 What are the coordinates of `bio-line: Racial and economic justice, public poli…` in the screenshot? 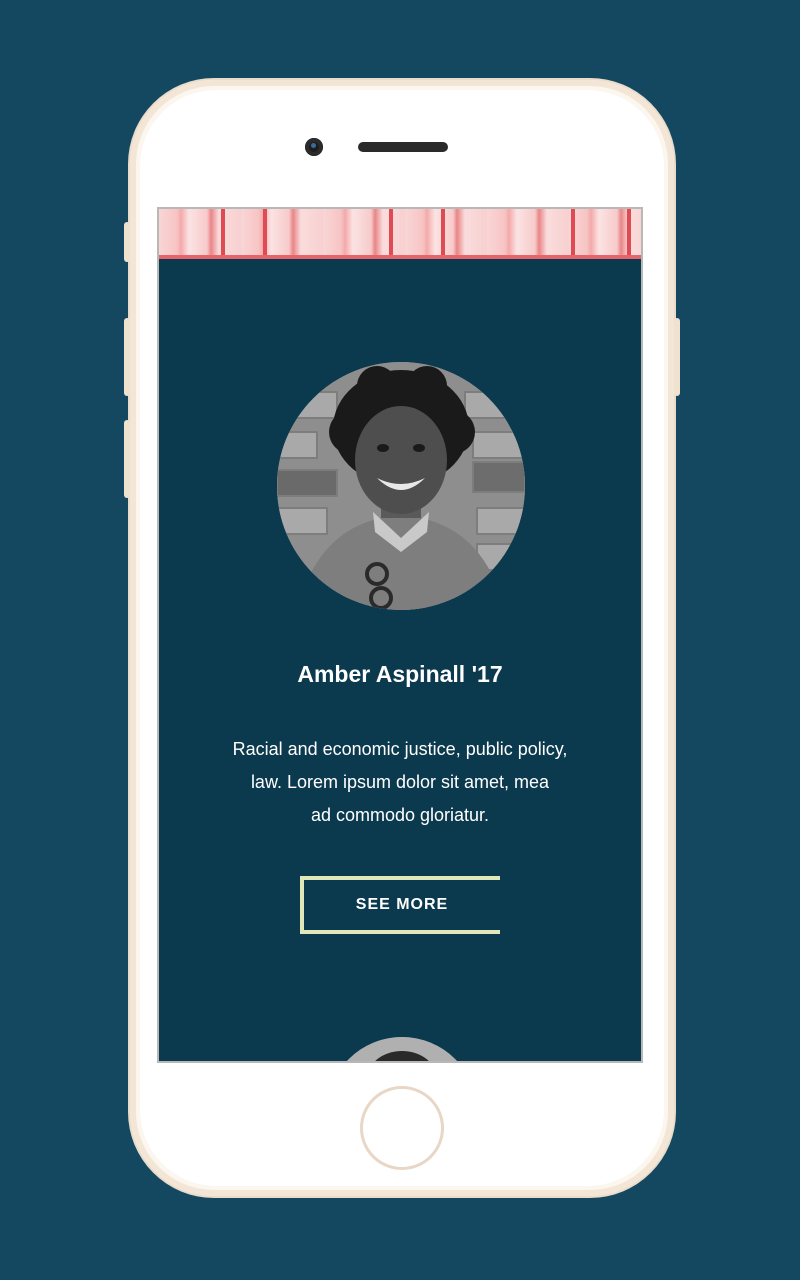 It's located at (400, 749).